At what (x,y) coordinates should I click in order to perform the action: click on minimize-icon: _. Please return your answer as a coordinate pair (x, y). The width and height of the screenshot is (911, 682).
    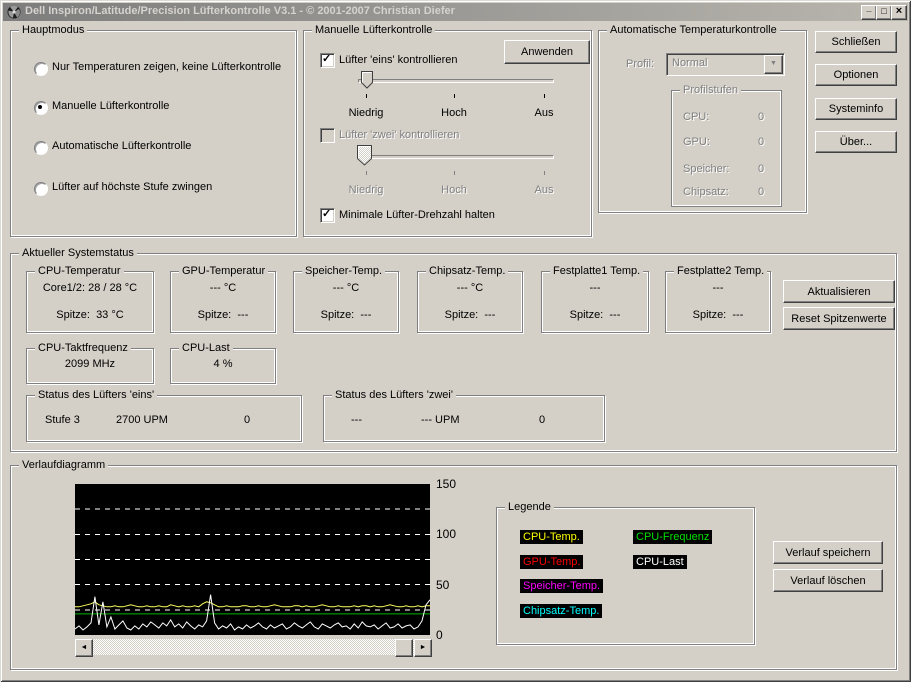
    Looking at the image, I should click on (869, 8).